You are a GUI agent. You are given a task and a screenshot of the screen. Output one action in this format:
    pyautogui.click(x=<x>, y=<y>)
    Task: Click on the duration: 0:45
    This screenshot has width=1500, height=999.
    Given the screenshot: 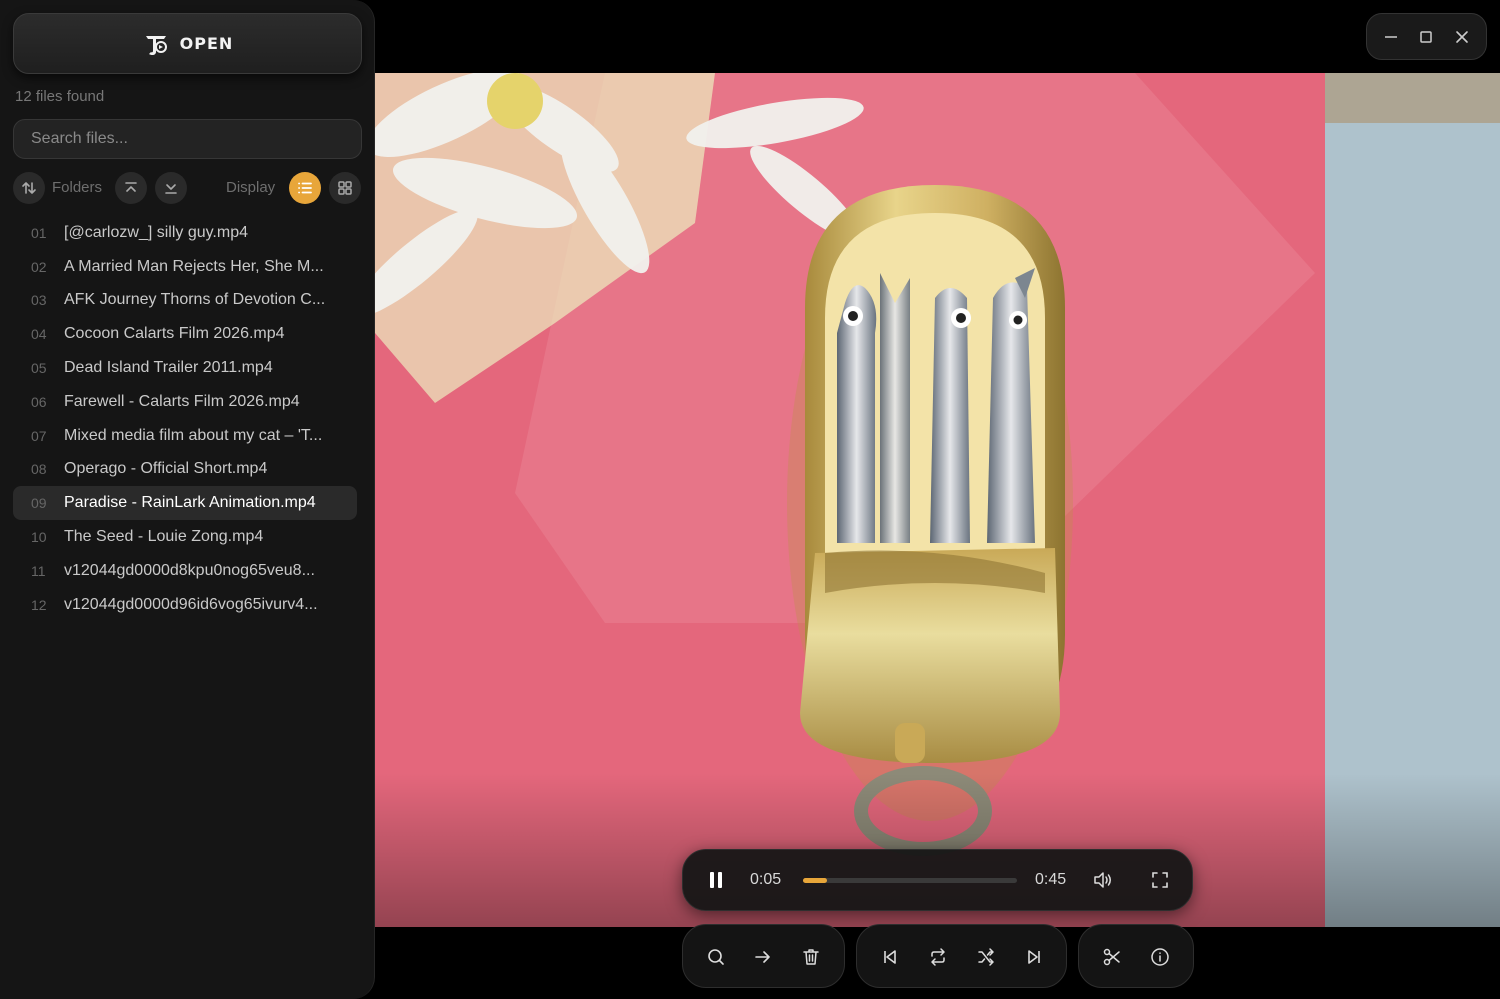 What is the action you would take?
    pyautogui.click(x=1051, y=879)
    